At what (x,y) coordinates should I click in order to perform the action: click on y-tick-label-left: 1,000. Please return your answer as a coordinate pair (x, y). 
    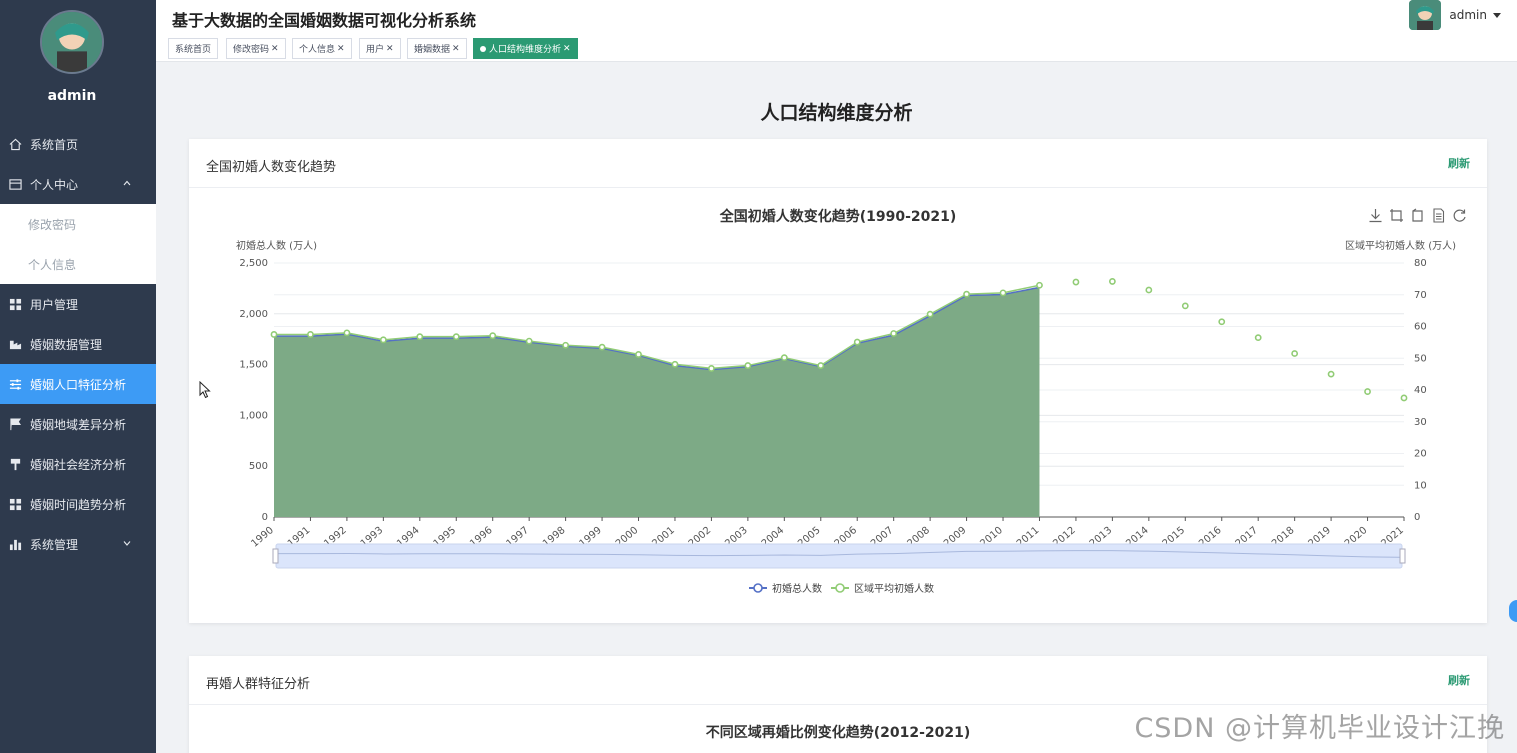
    Looking at the image, I should click on (253, 415).